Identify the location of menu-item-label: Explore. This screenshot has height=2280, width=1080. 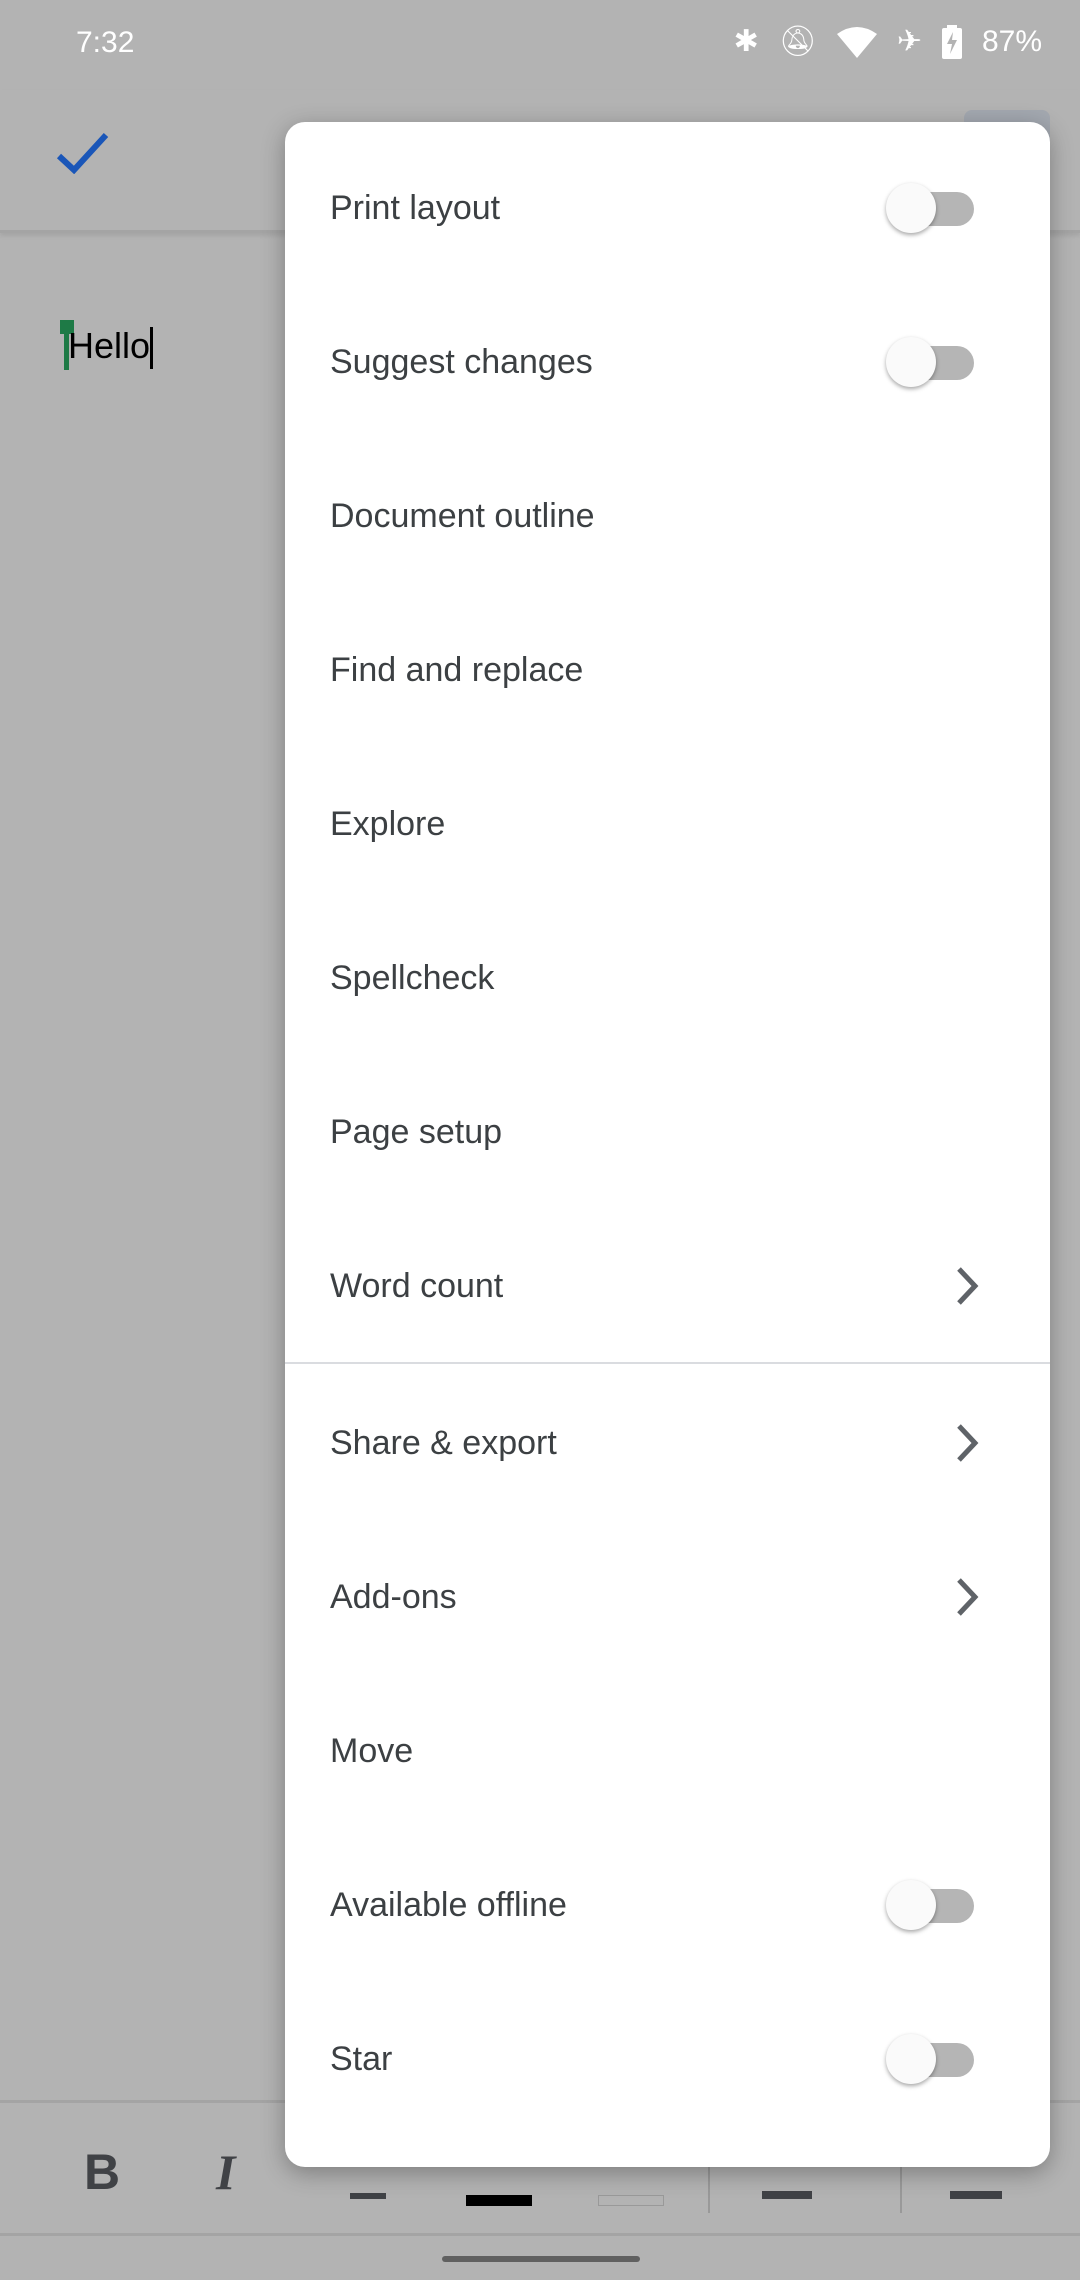
(388, 823).